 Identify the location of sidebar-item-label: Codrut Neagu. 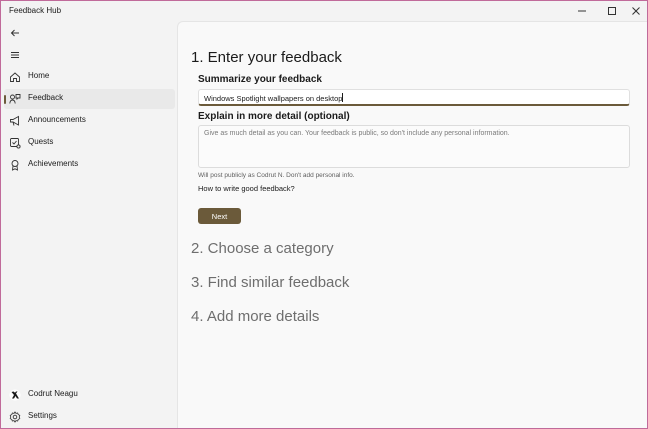
(53, 393).